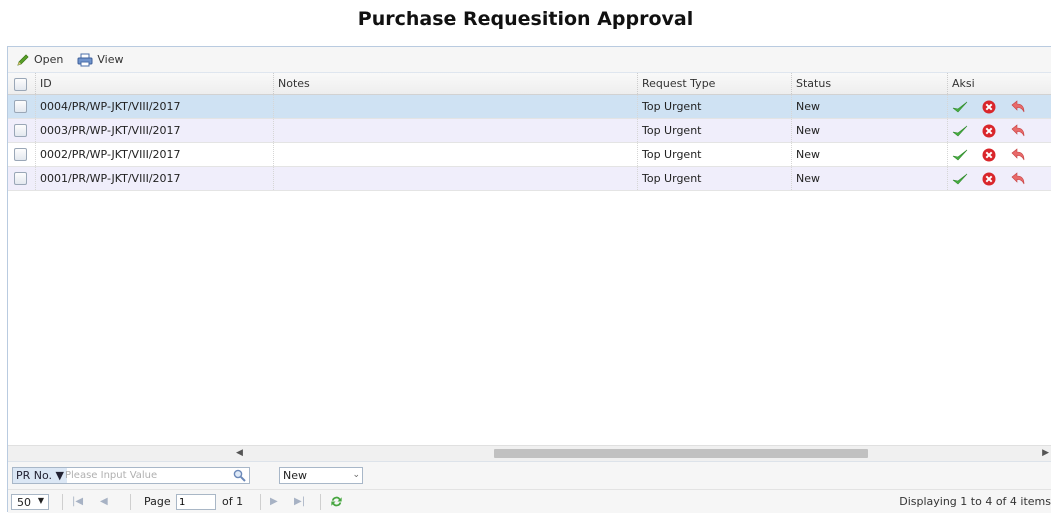 This screenshot has height=513, width=1051. I want to click on table-row: 0001/PR/WP-JKT/VIII/2017 Top Urgent New, so click(529, 179).